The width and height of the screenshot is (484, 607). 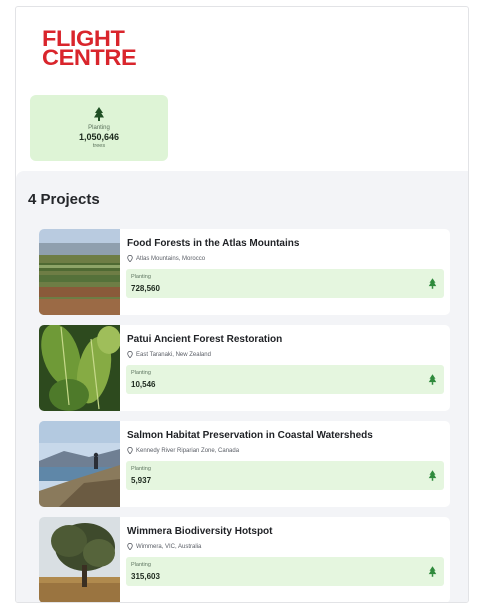 I want to click on flight-centre-logo: FLIGHT CENTRE, so click(x=101, y=49).